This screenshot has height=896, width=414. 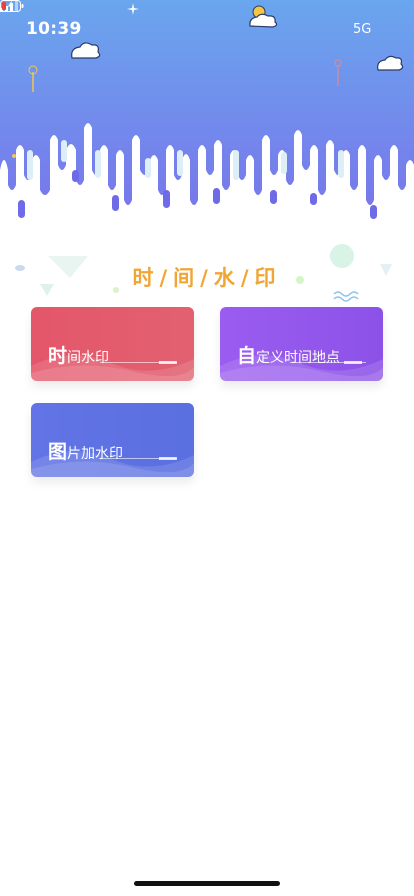 I want to click on image-watermark-button: 图片加水印, so click(x=112, y=440).